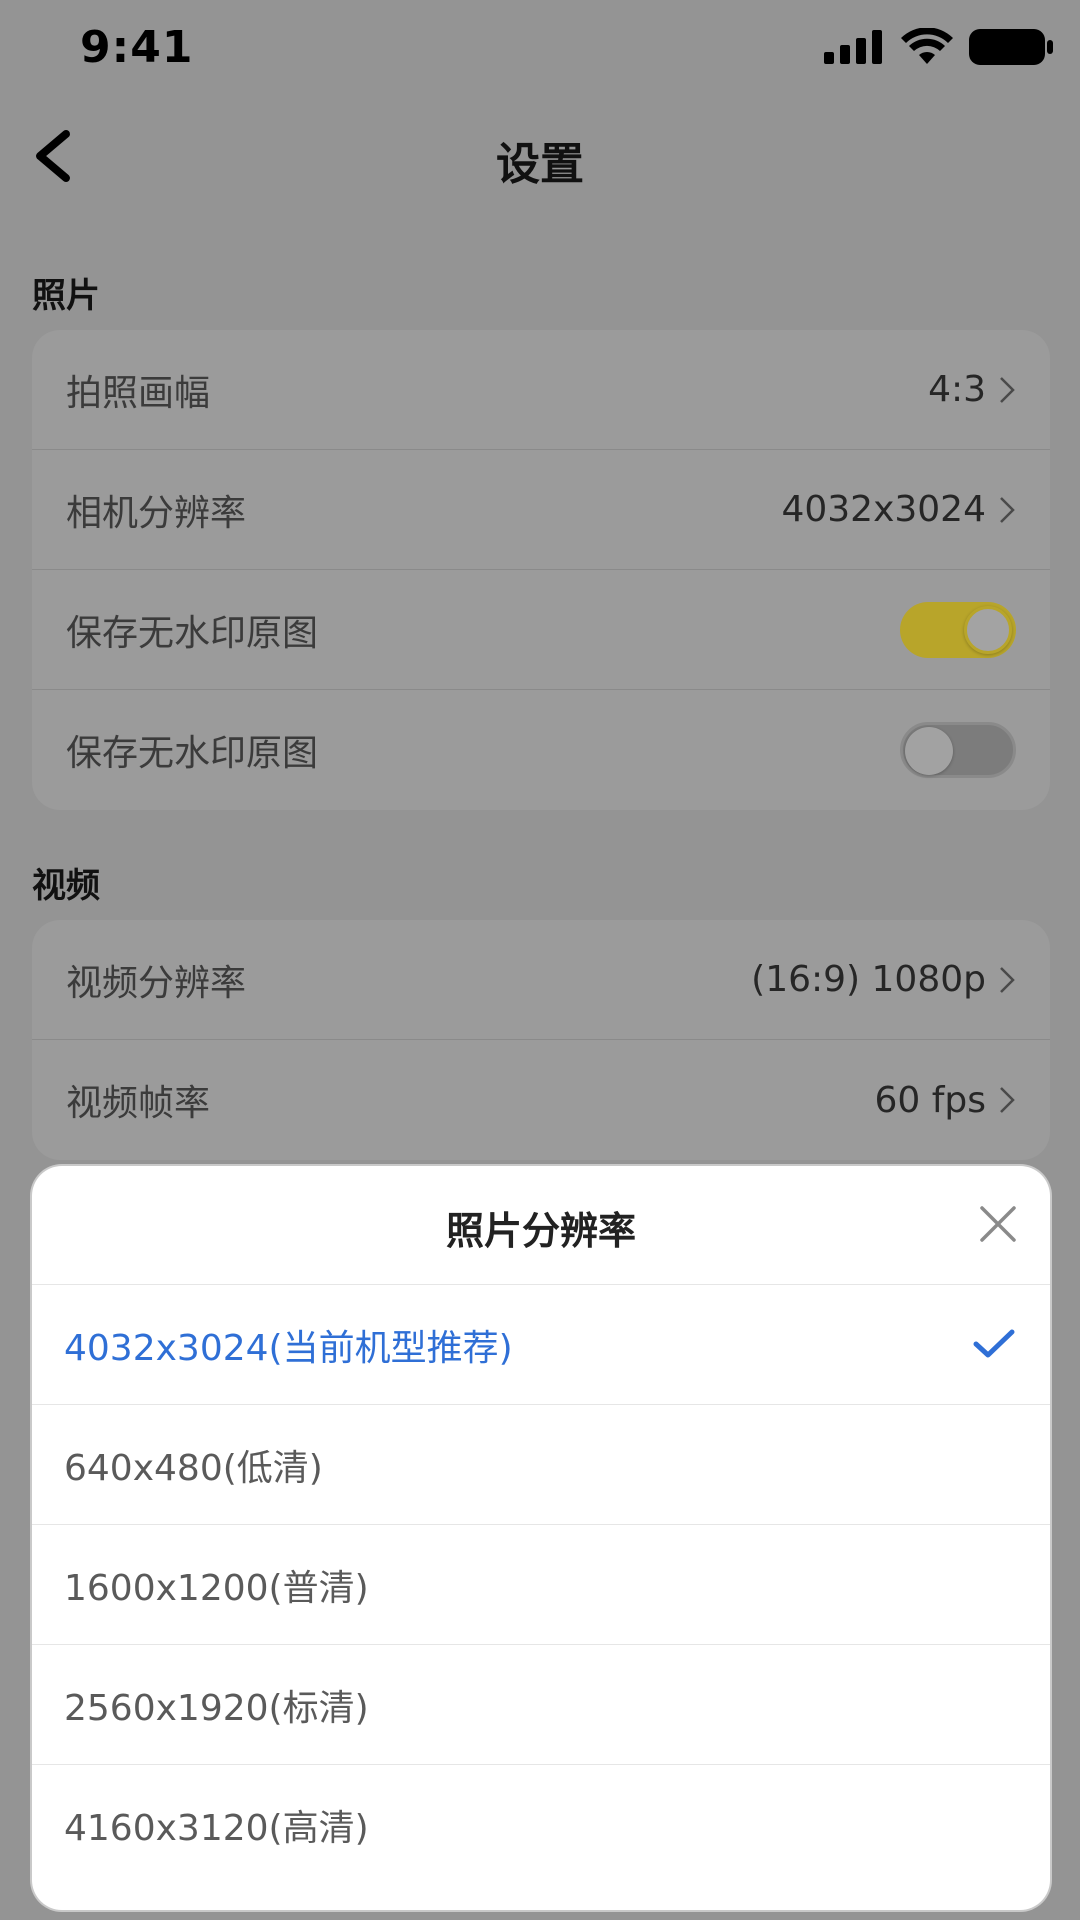  I want to click on row-value: 60 fps, so click(945, 1100).